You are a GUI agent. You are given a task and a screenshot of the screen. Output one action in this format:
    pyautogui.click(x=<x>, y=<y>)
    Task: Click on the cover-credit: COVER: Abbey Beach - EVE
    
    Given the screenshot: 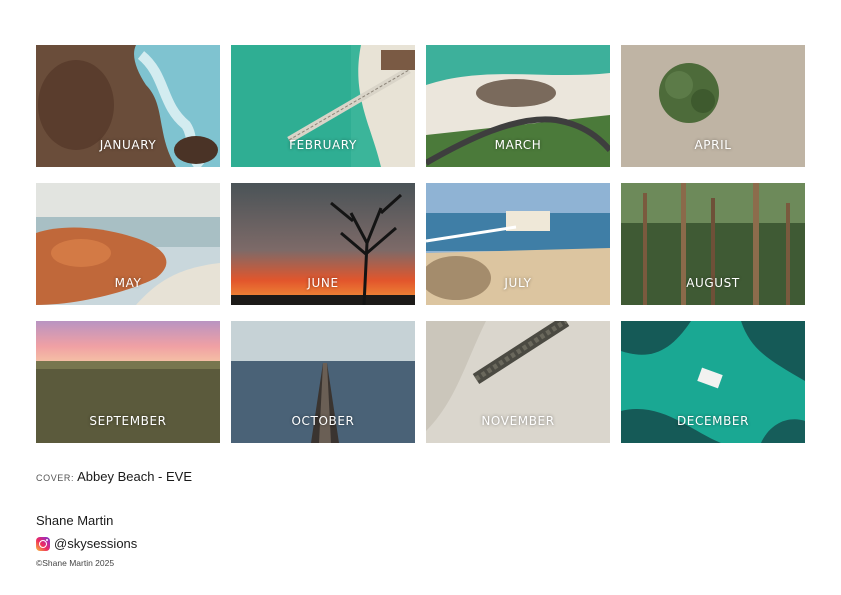 What is the action you would take?
    pyautogui.click(x=114, y=476)
    